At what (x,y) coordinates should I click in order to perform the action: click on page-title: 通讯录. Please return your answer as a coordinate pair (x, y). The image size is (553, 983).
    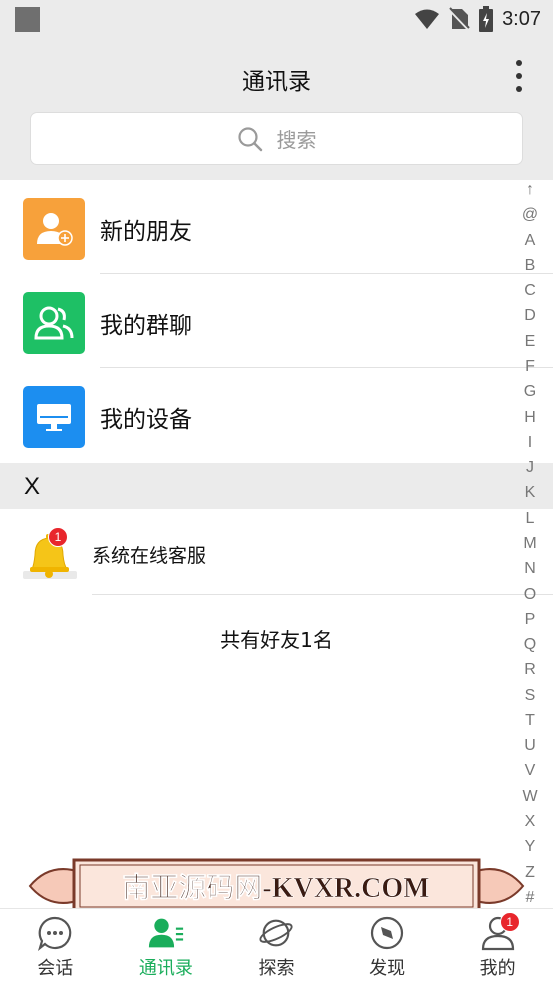
    Looking at the image, I should click on (276, 82).